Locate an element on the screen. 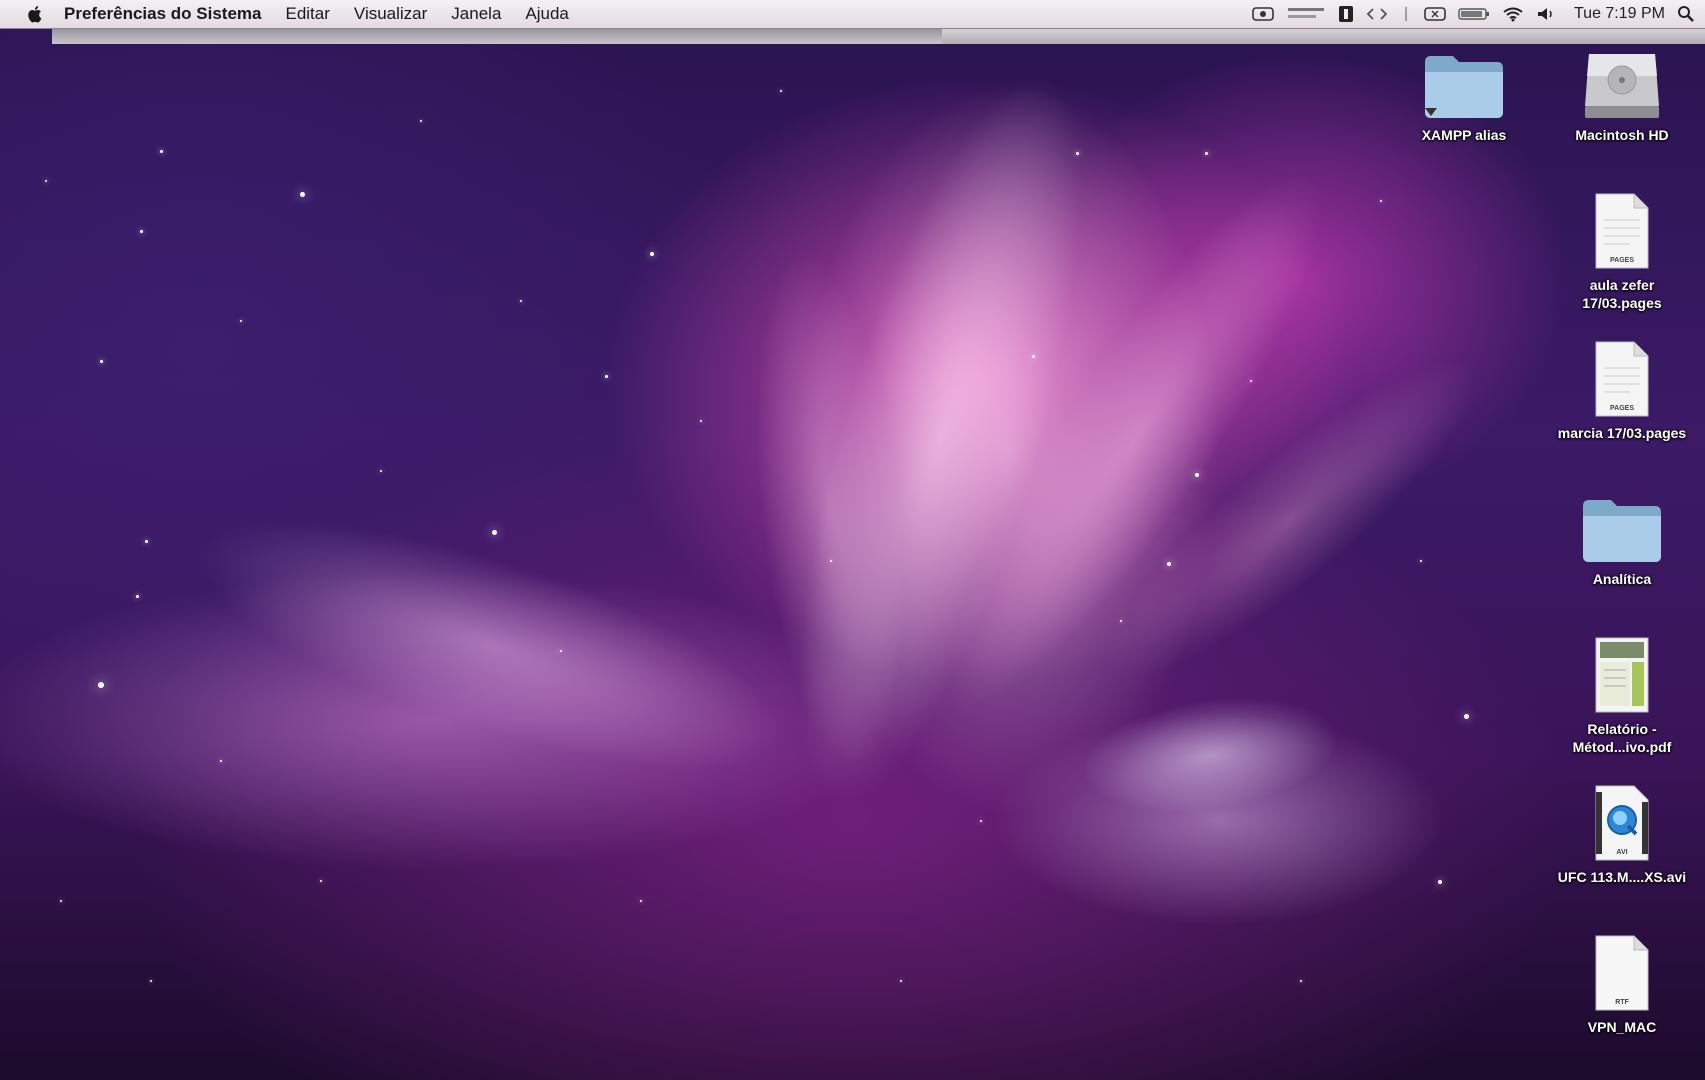 Image resolution: width=1705 pixels, height=1080 pixels. battery-icon is located at coordinates (1474, 14).